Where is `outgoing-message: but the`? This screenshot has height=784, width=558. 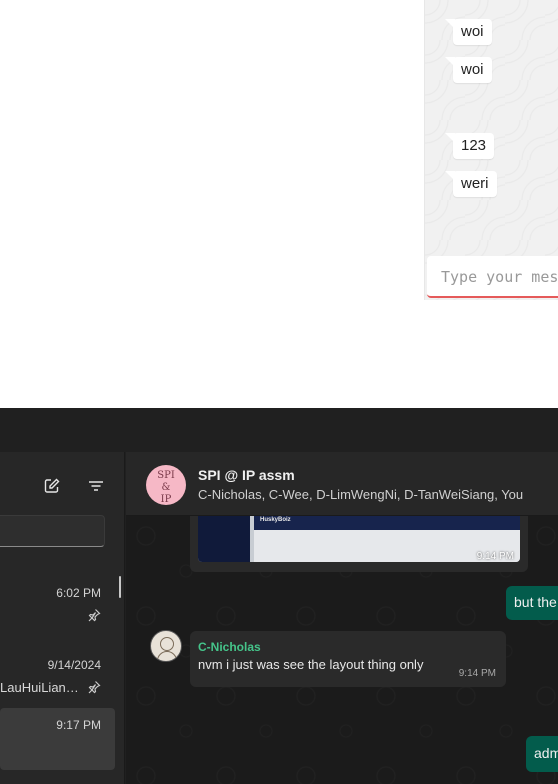
outgoing-message: but the is located at coordinates (532, 603).